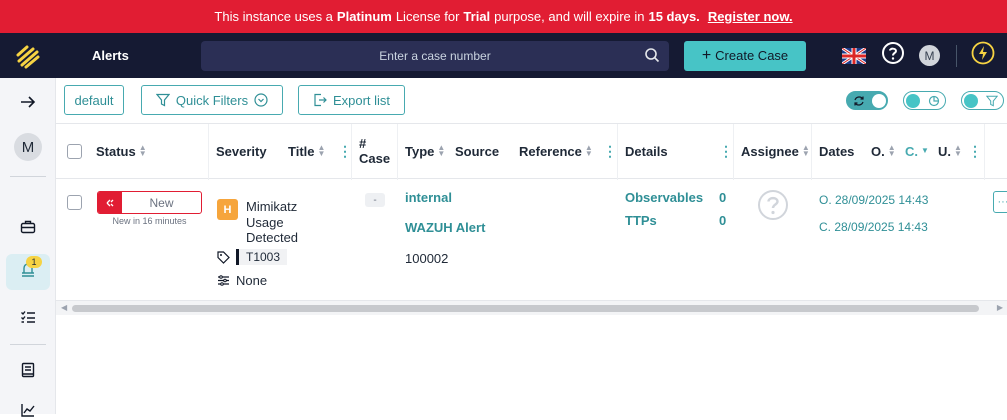  I want to click on col-title: Title ▲ ▼, so click(306, 151).